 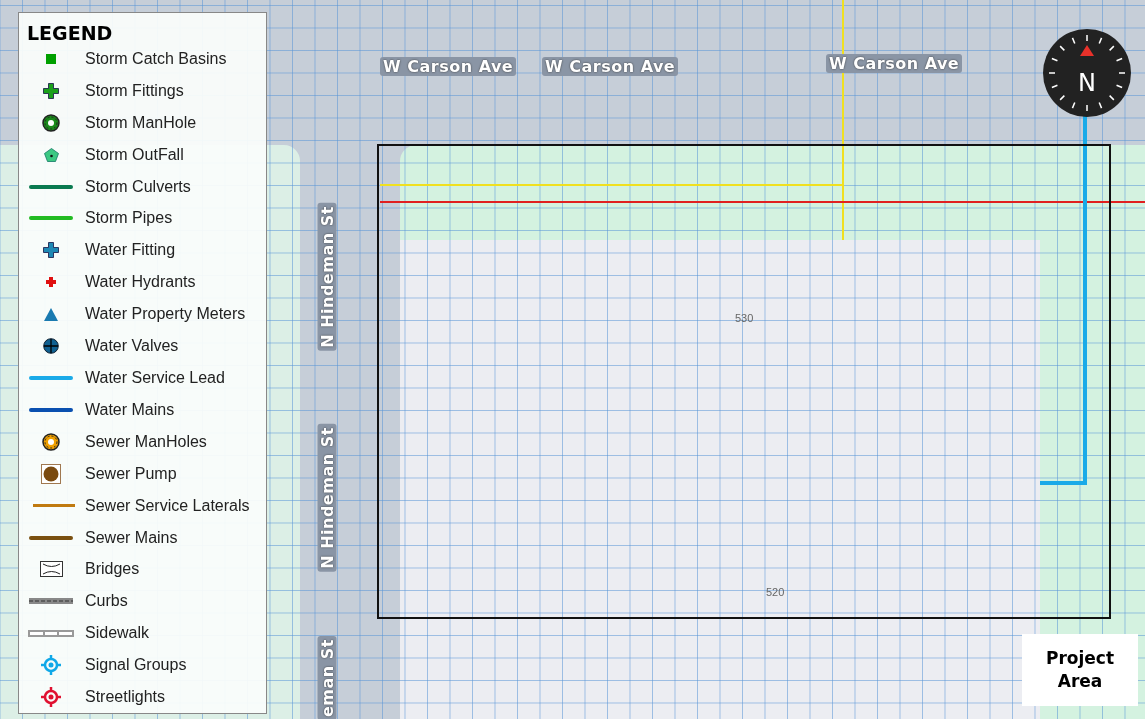 I want to click on pump-symbol-icon, so click(x=51, y=473).